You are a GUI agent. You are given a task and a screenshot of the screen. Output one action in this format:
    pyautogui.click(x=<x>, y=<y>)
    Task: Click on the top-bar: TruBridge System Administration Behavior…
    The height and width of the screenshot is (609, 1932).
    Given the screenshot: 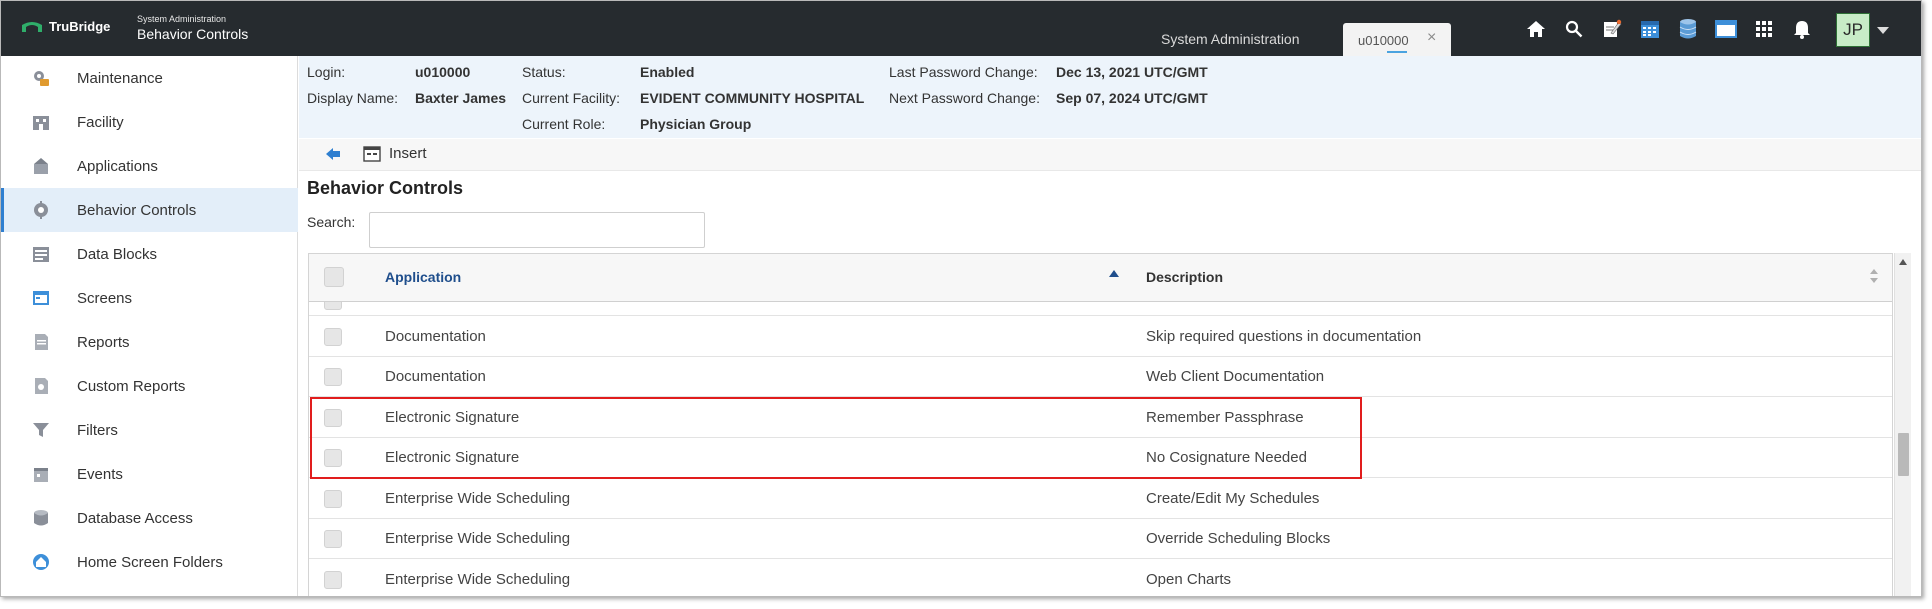 What is the action you would take?
    pyautogui.click(x=961, y=28)
    